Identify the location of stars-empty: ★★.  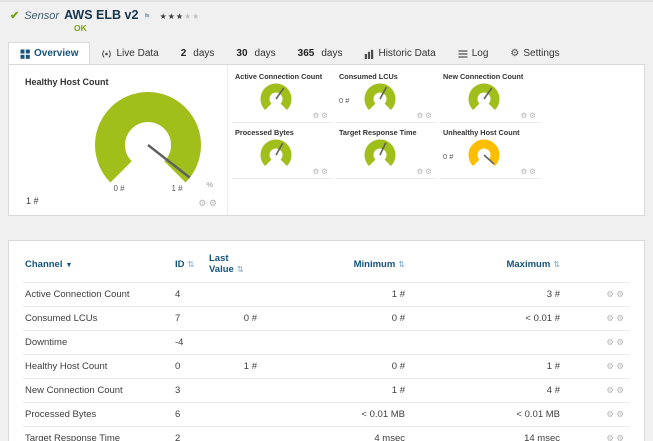
(192, 16).